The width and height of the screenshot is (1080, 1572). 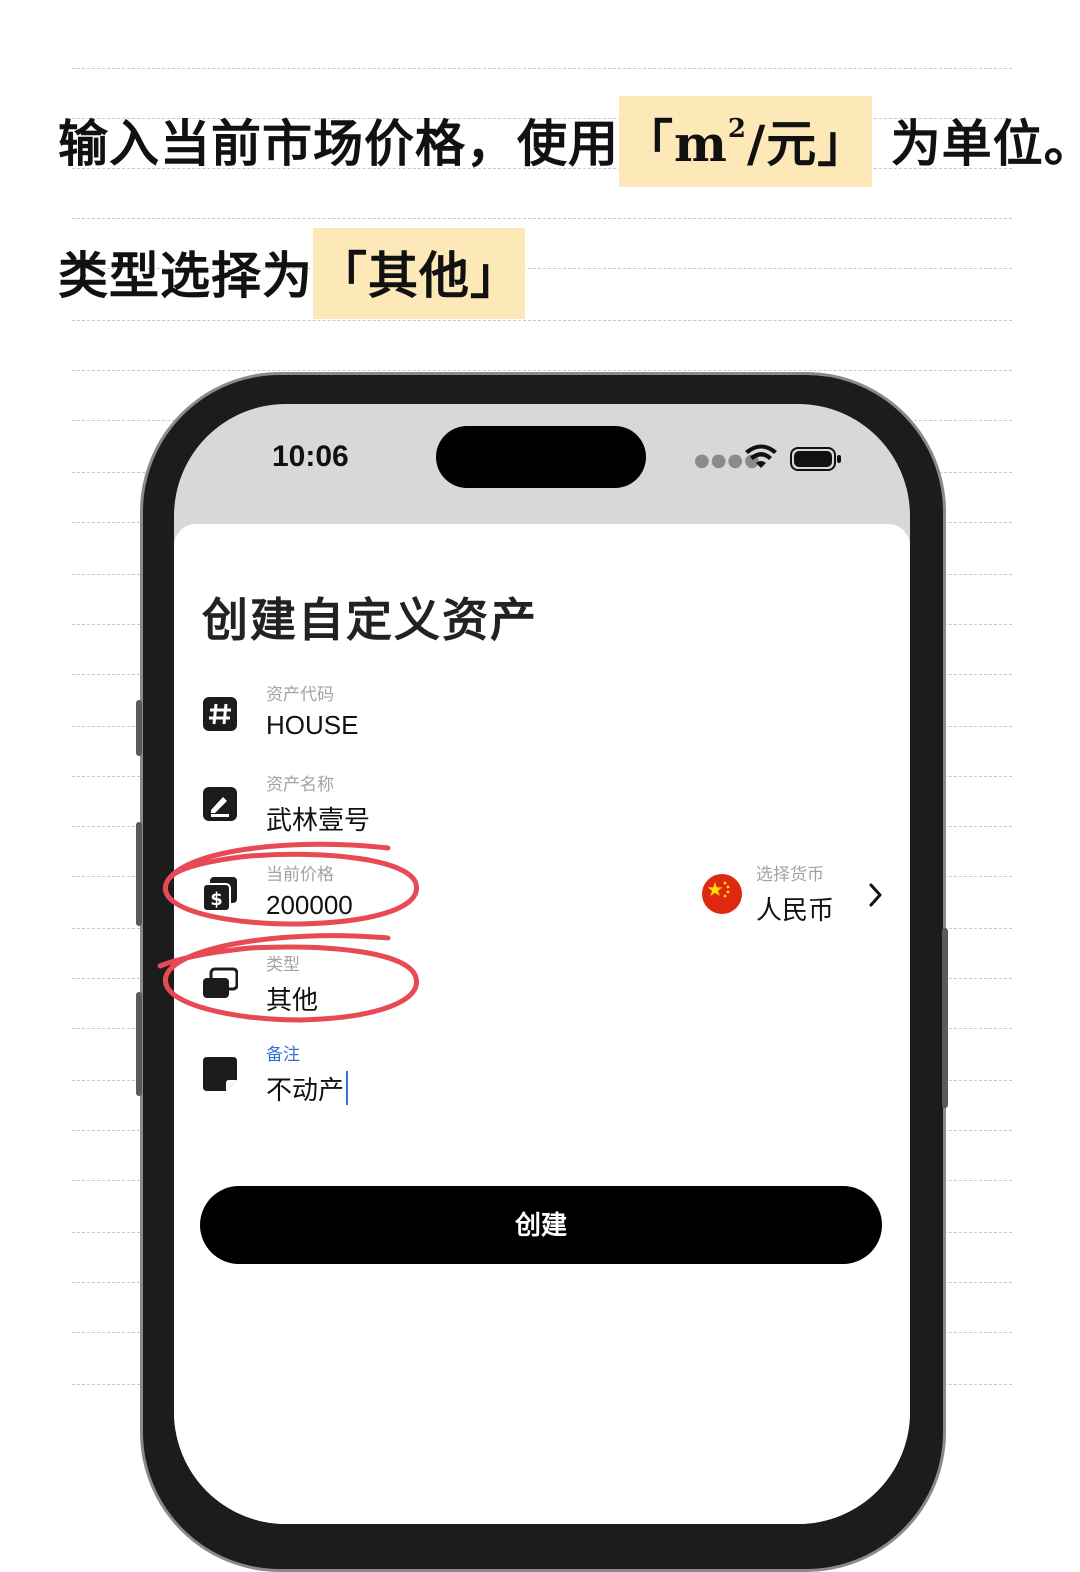 What do you see at coordinates (985, 143) in the screenshot?
I see `headline-1-suffix: 为单位。` at bounding box center [985, 143].